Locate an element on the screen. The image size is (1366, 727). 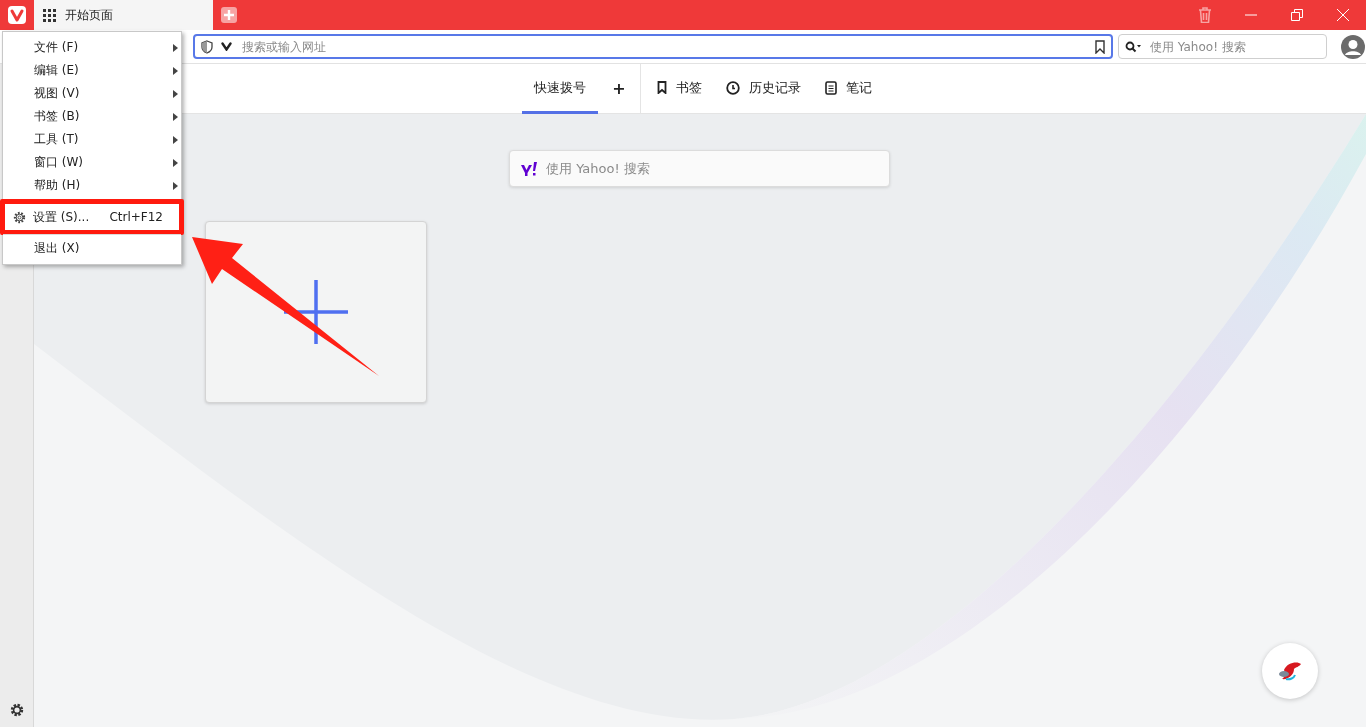
menu-item: 工具 (T) is located at coordinates (92, 139).